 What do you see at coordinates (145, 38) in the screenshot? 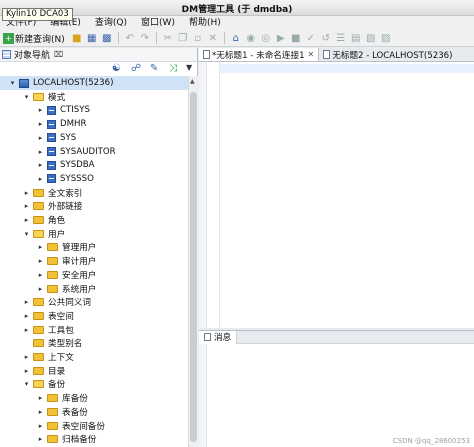
I see `redo-icon: ↷` at bounding box center [145, 38].